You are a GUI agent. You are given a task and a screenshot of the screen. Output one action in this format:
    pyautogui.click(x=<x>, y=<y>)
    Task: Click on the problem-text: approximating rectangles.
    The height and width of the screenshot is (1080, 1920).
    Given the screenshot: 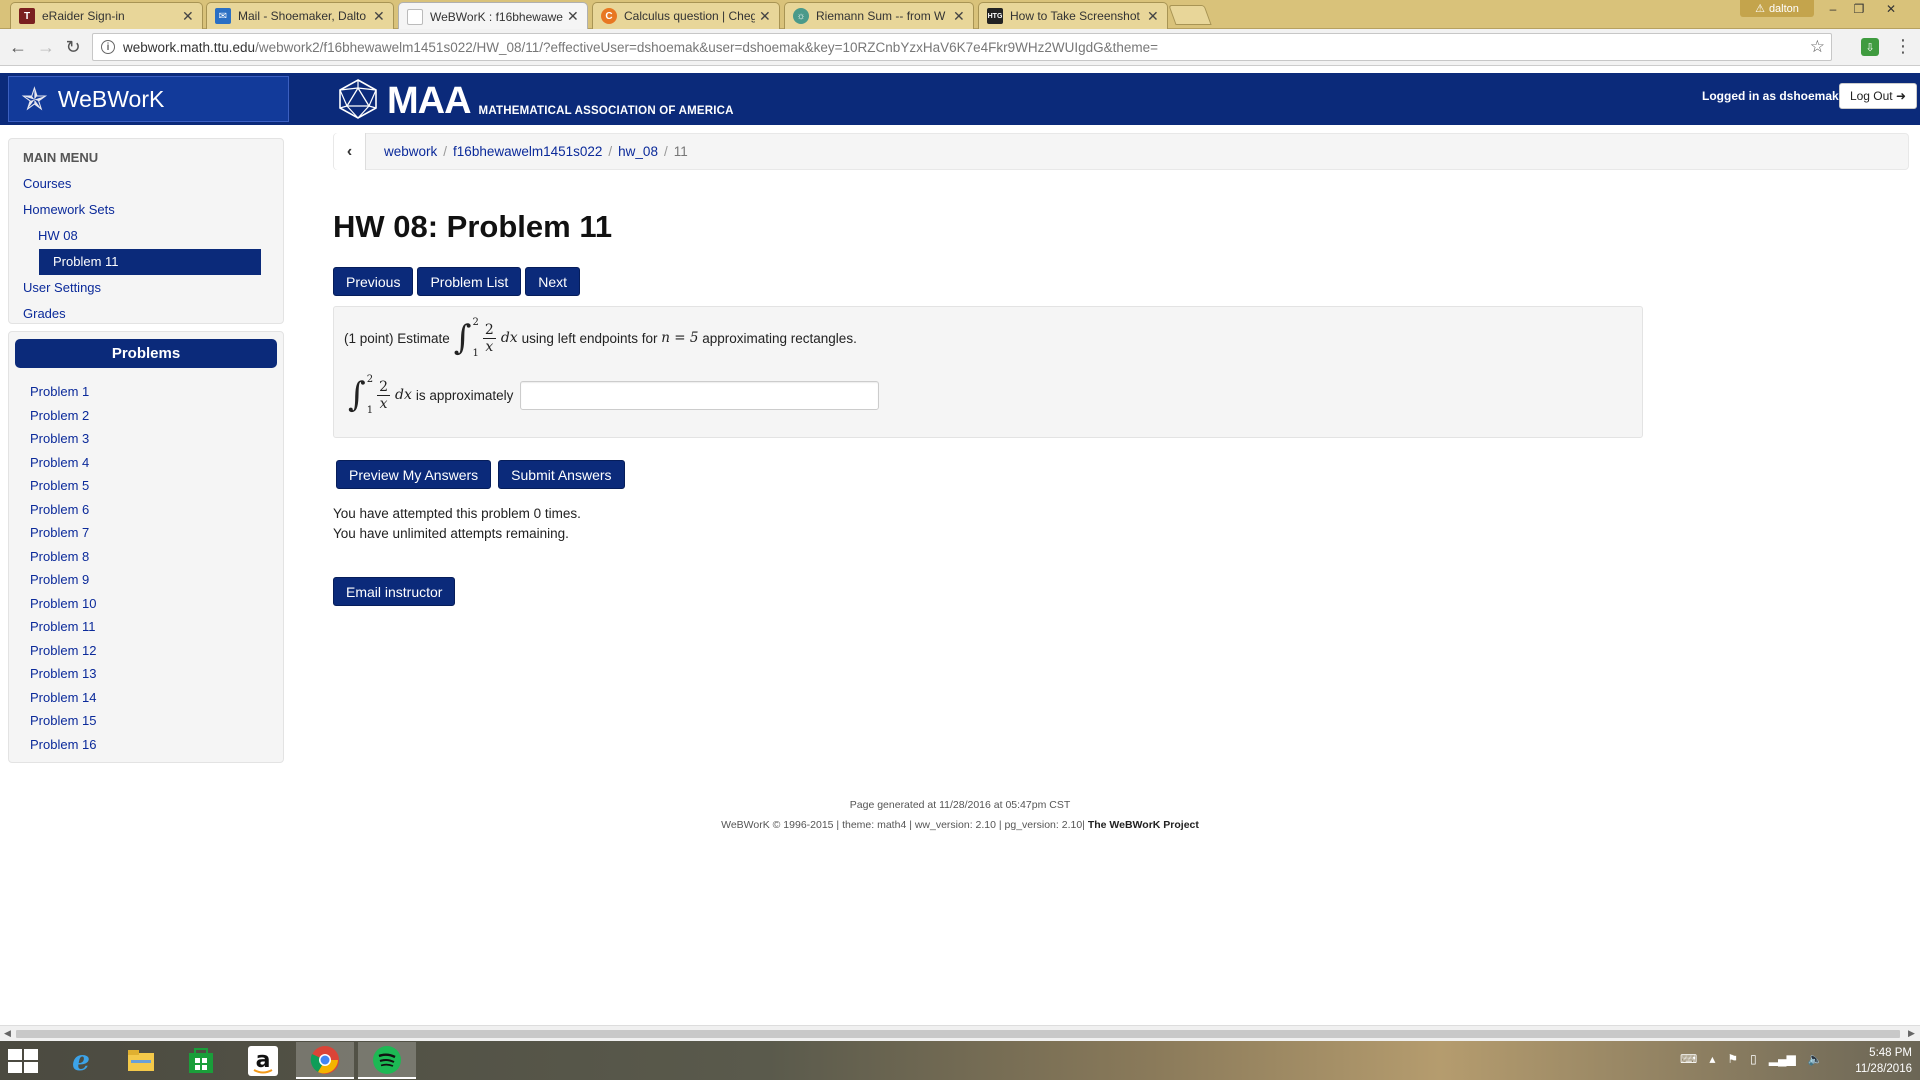 What is the action you would take?
    pyautogui.click(x=779, y=338)
    